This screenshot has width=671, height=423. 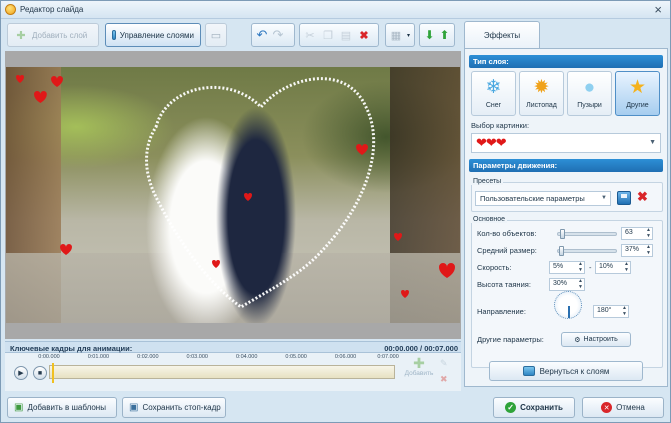 I want to click on basic-title: Основное, so click(x=489, y=219).